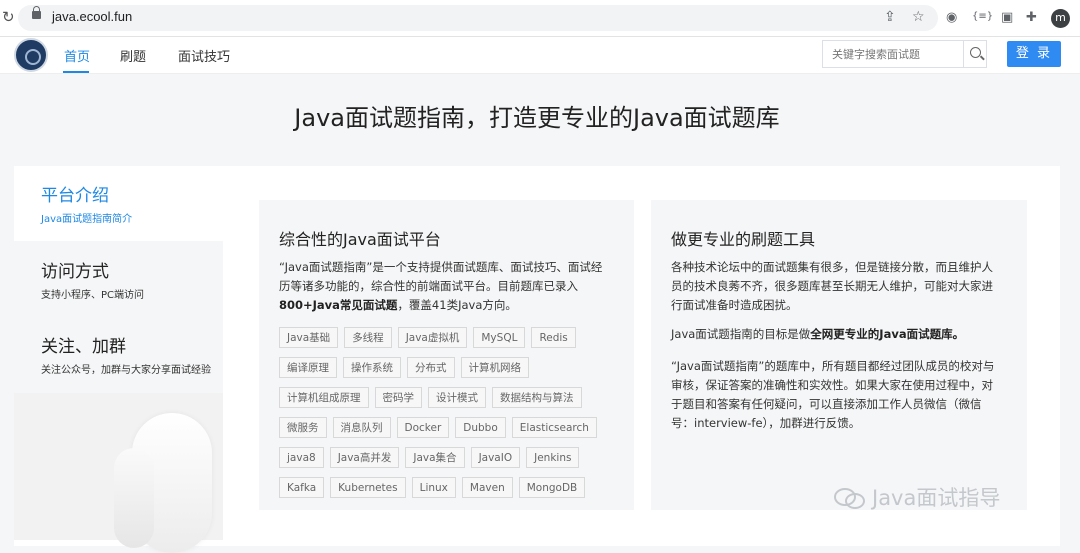 The image size is (1080, 553). I want to click on site-header: 首页 刷题 面试技巧 登 录, so click(540, 55).